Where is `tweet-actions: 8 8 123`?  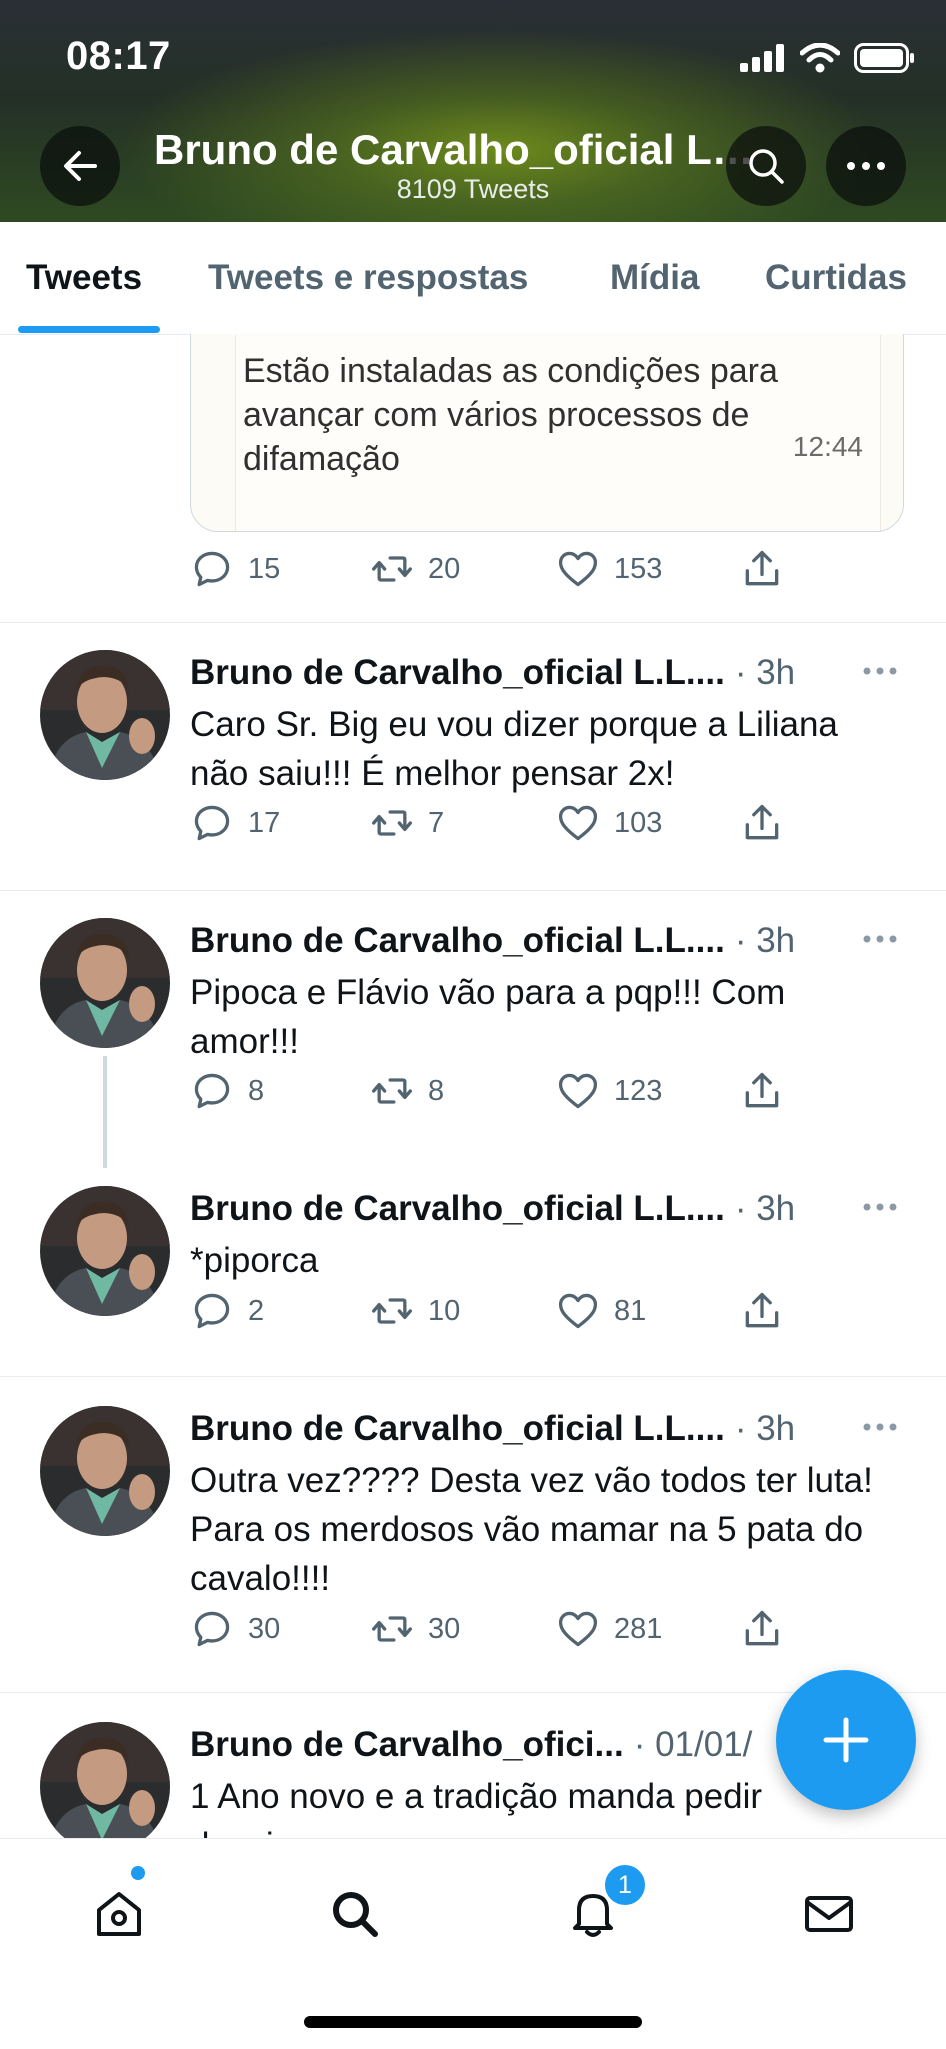 tweet-actions: 8 8 123 is located at coordinates (530, 1091).